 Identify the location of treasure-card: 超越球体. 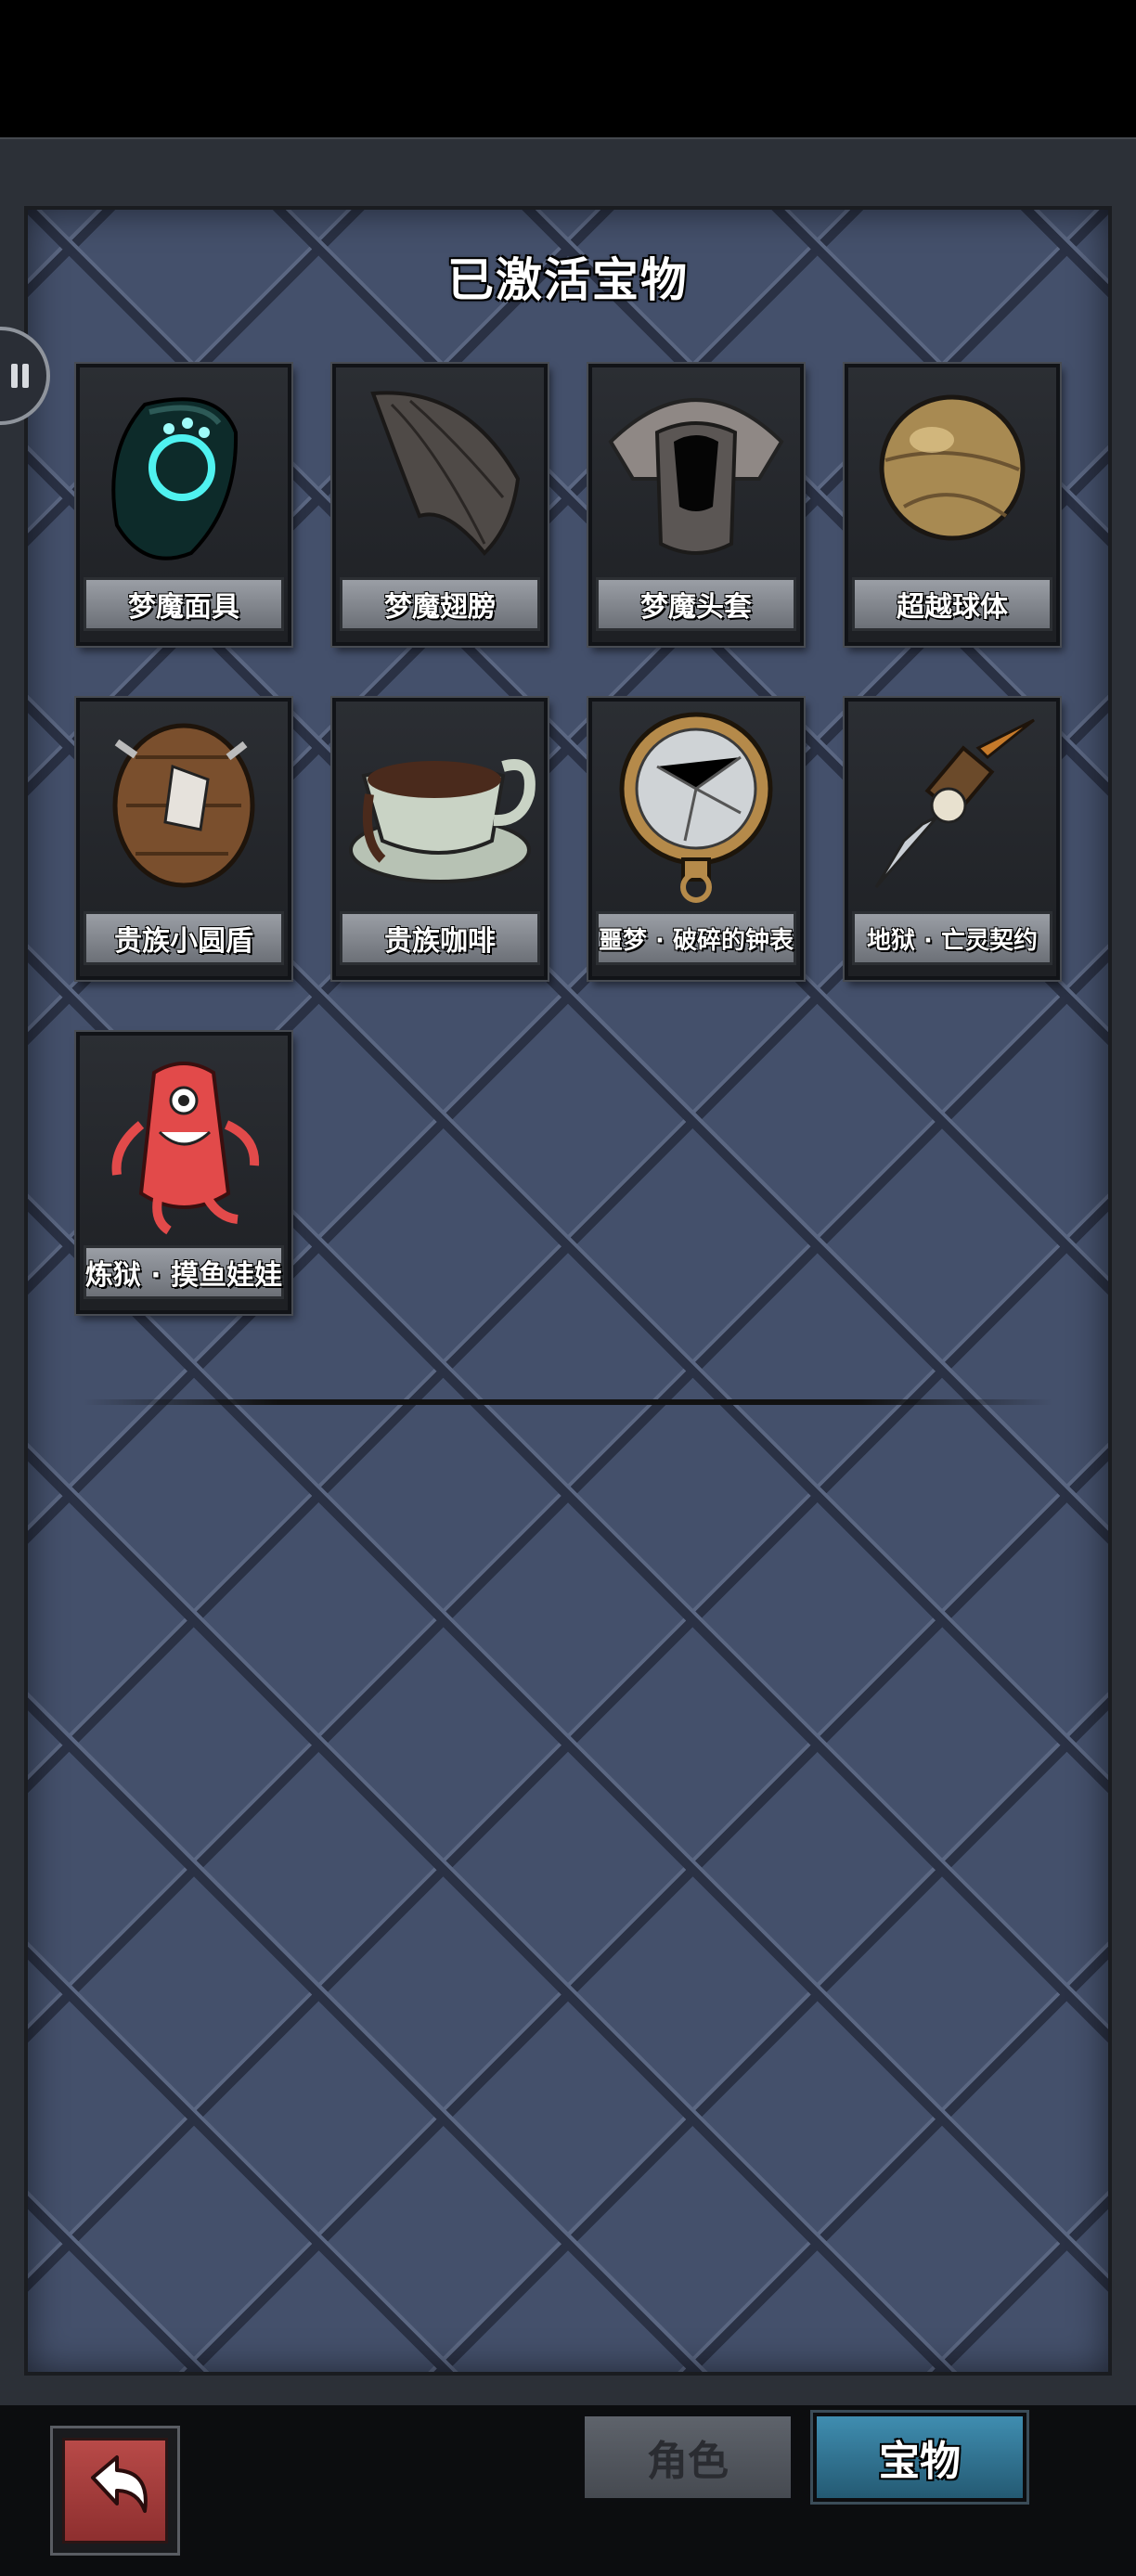
(952, 505).